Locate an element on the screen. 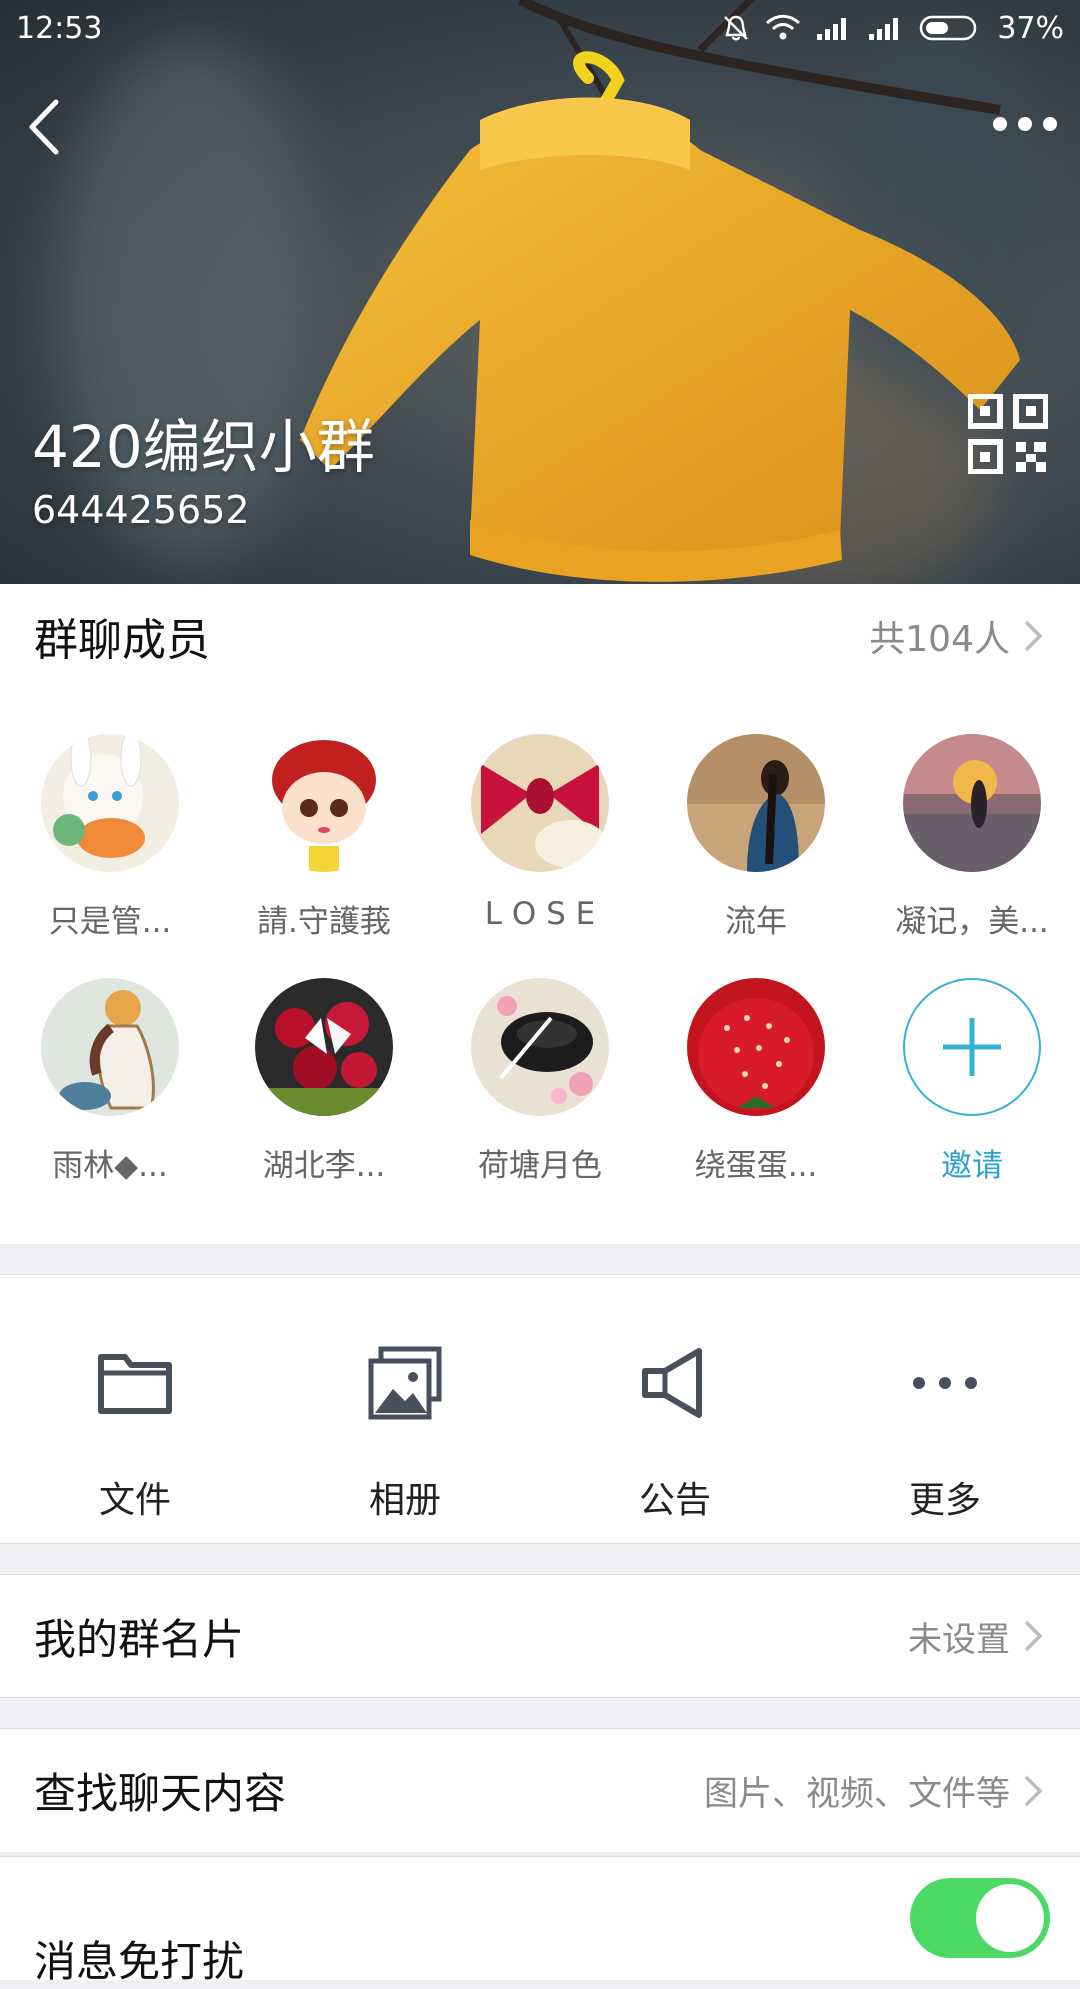 The height and width of the screenshot is (1989, 1080). action-label: 文件 is located at coordinates (134, 1500).